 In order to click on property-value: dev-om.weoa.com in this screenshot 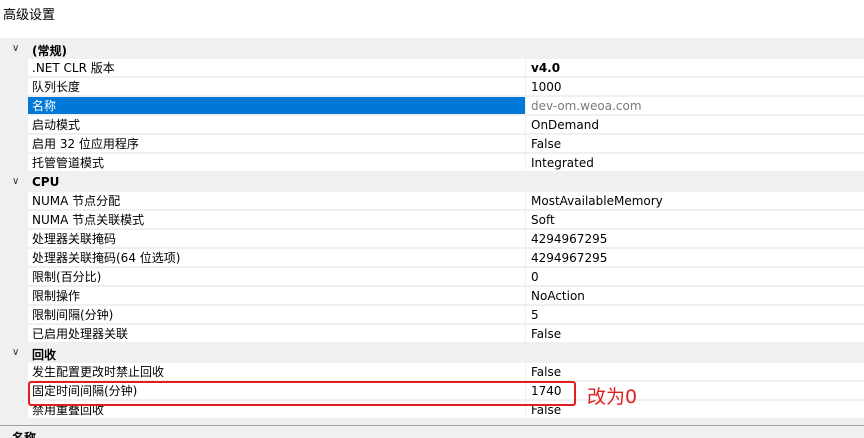, I will do `click(695, 106)`.